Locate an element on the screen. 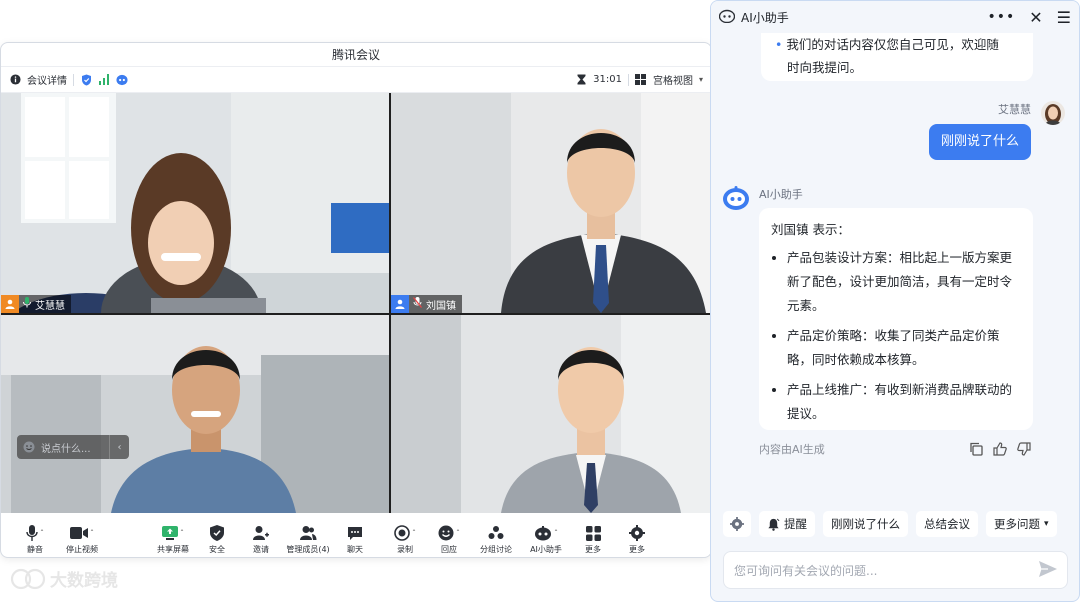  signal-icon is located at coordinates (104, 80).